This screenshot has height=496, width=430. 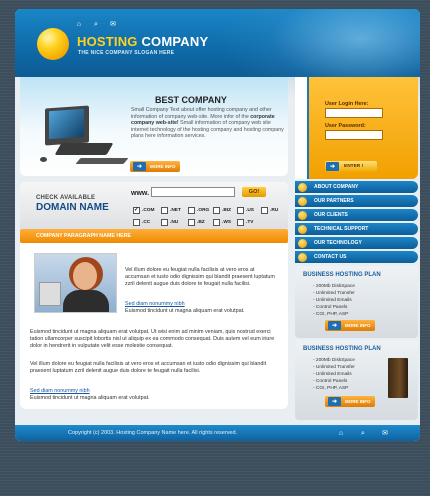 I want to click on tld-checkbox-tv: .TV, so click(x=245, y=222).